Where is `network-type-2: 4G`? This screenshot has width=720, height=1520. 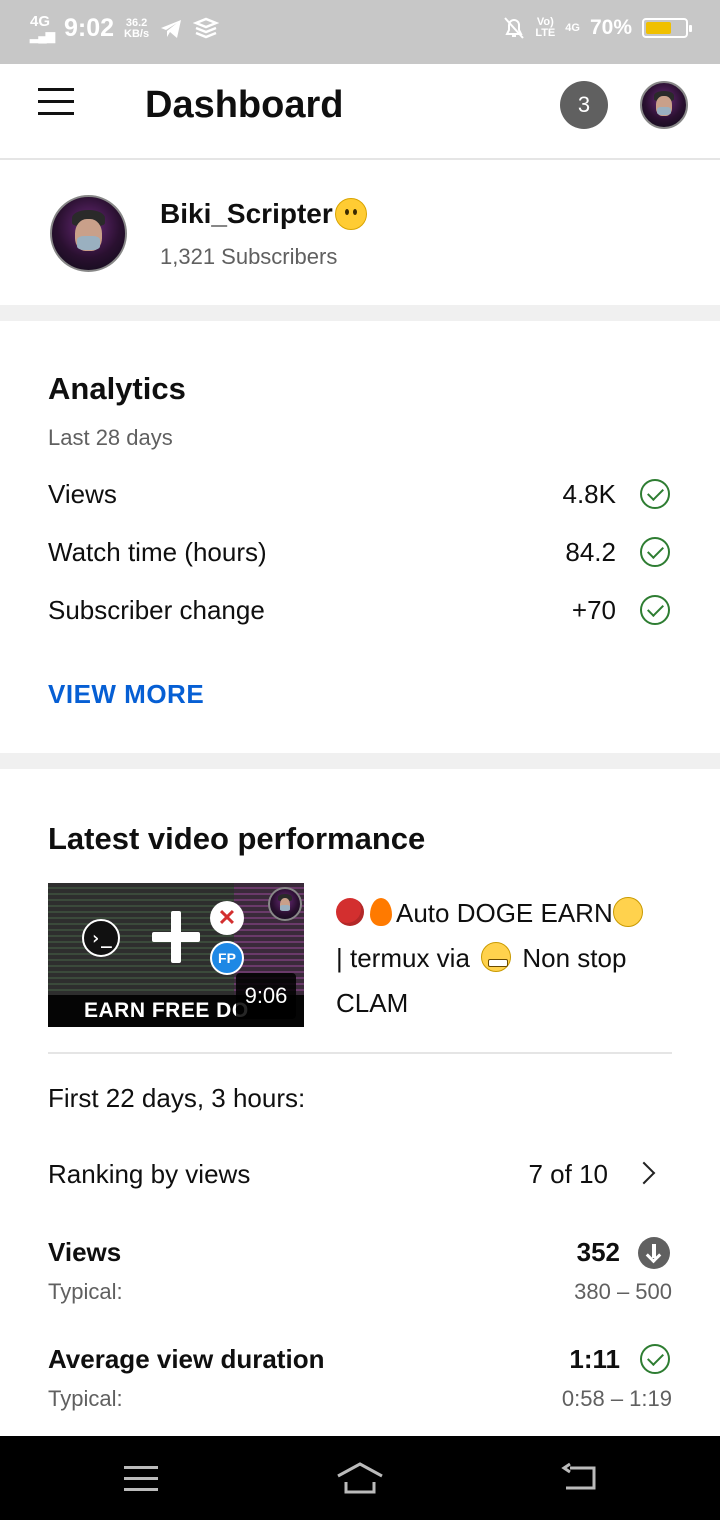
network-type-2: 4G is located at coordinates (572, 27).